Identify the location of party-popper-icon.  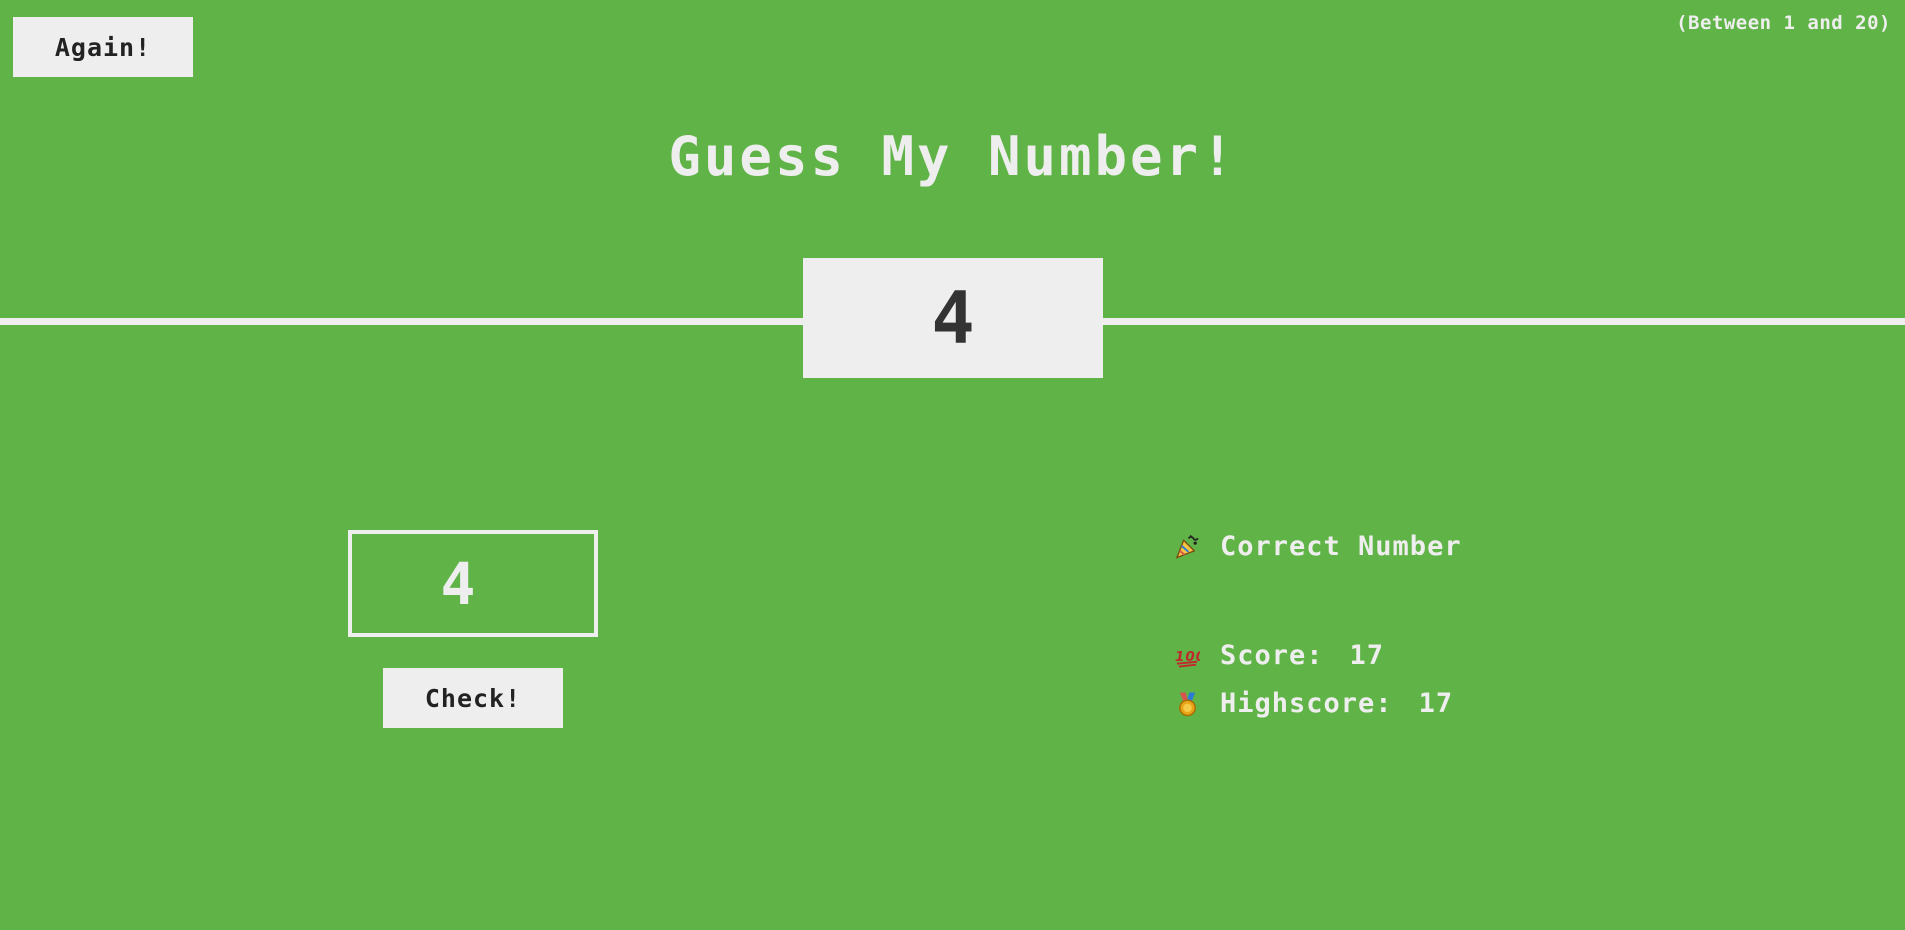
(1187, 546).